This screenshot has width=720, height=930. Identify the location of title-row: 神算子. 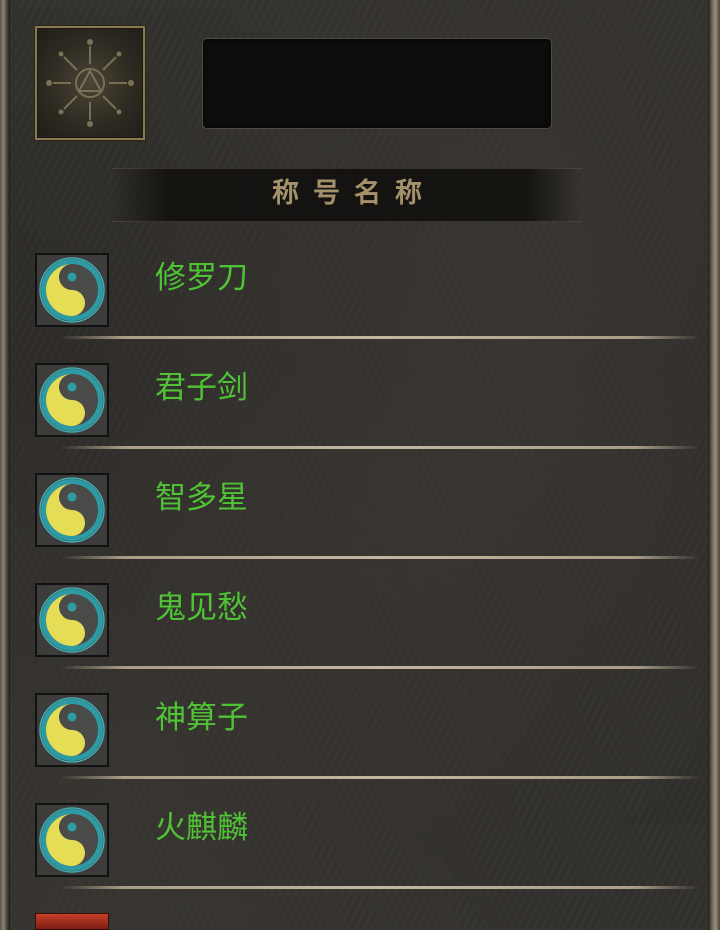
(360, 719).